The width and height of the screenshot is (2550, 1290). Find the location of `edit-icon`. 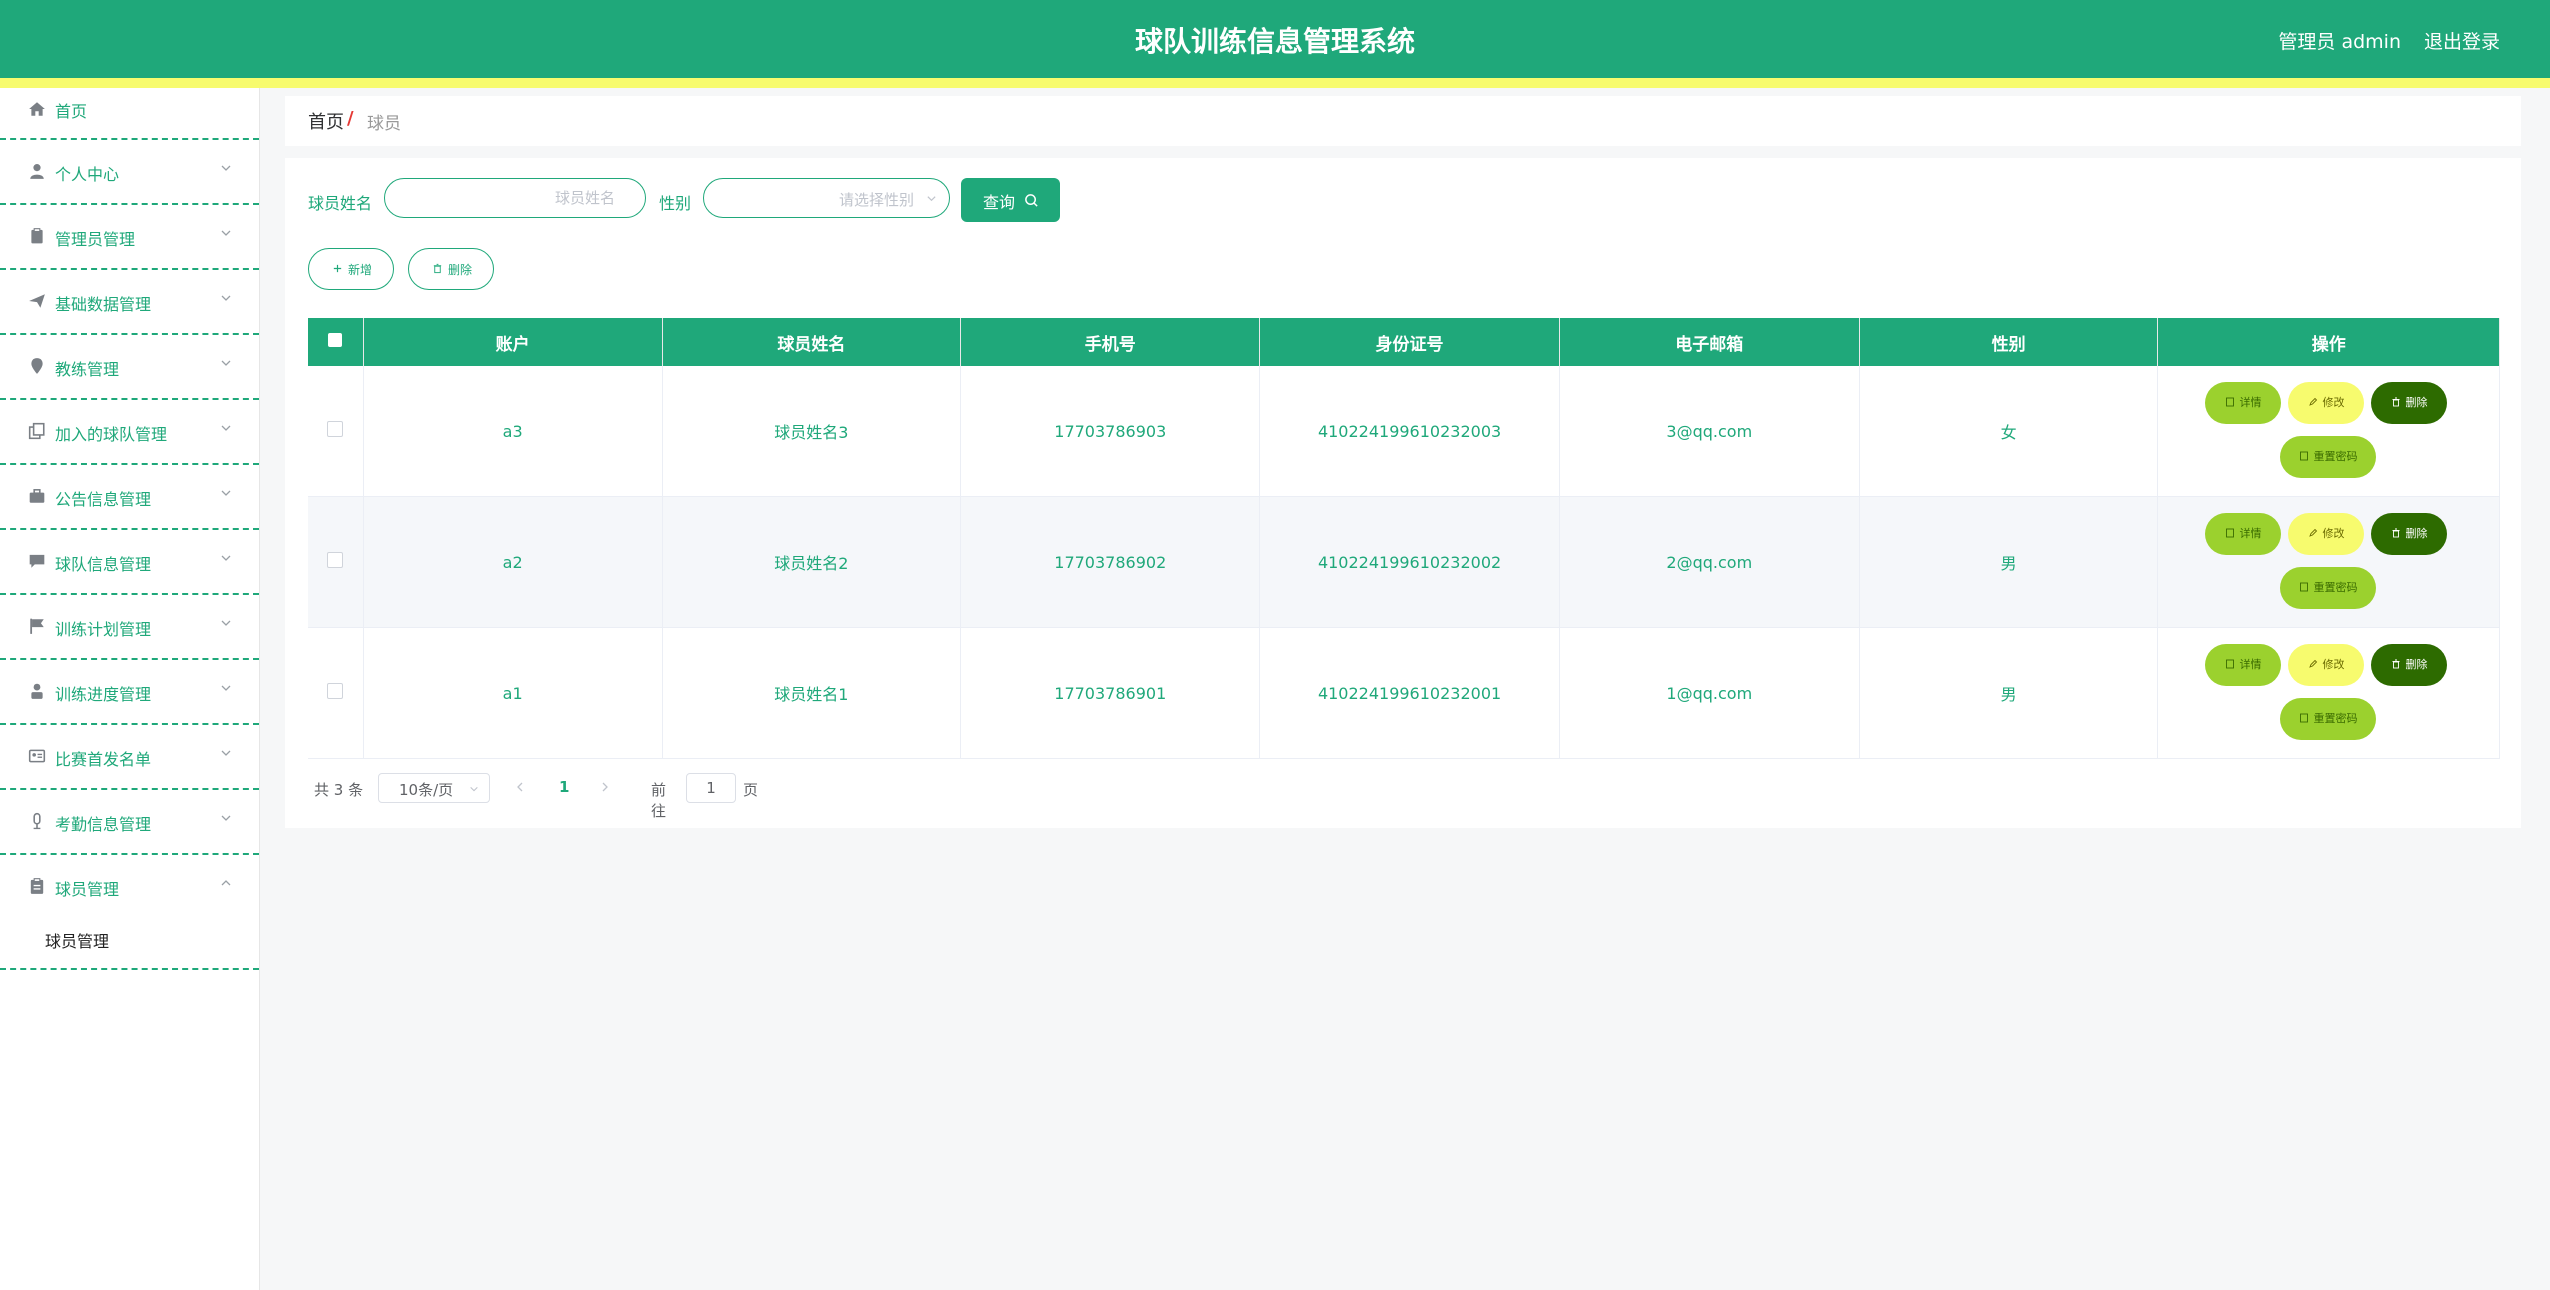

edit-icon is located at coordinates (2313, 401).